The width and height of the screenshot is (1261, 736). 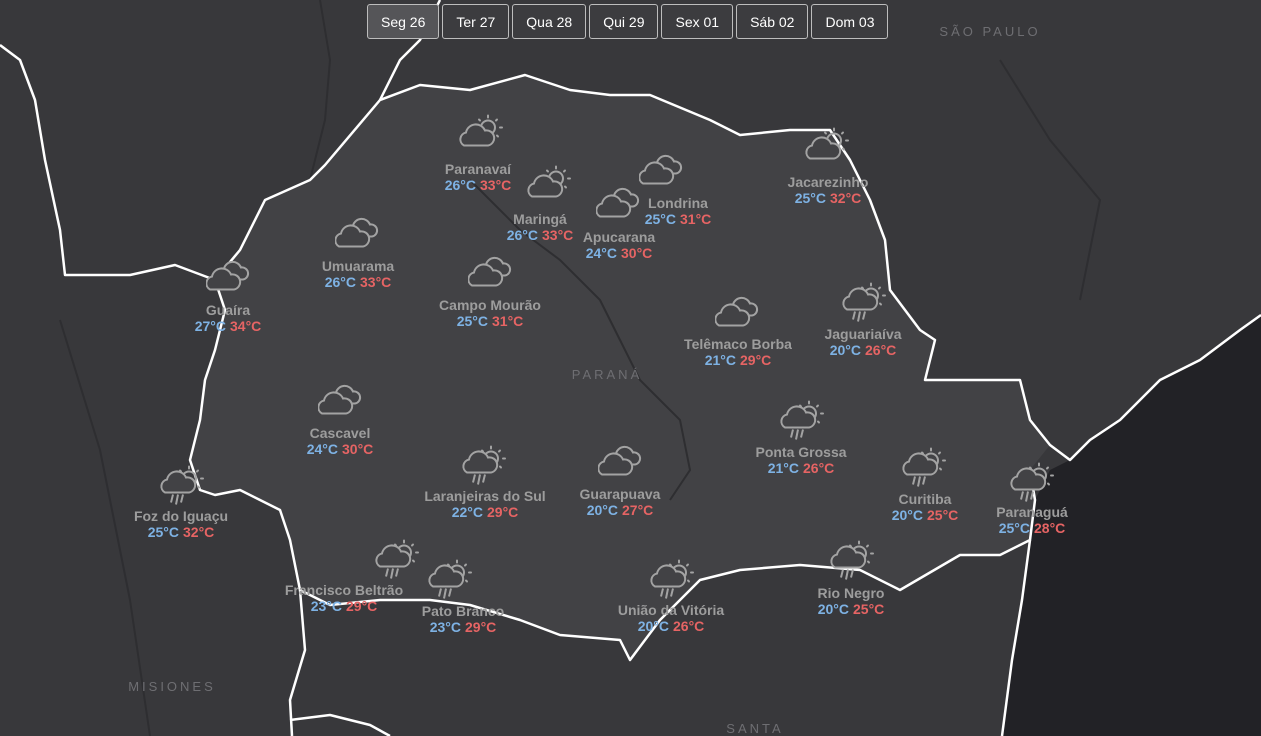 I want to click on city-name: Campo Mourão, so click(x=490, y=305).